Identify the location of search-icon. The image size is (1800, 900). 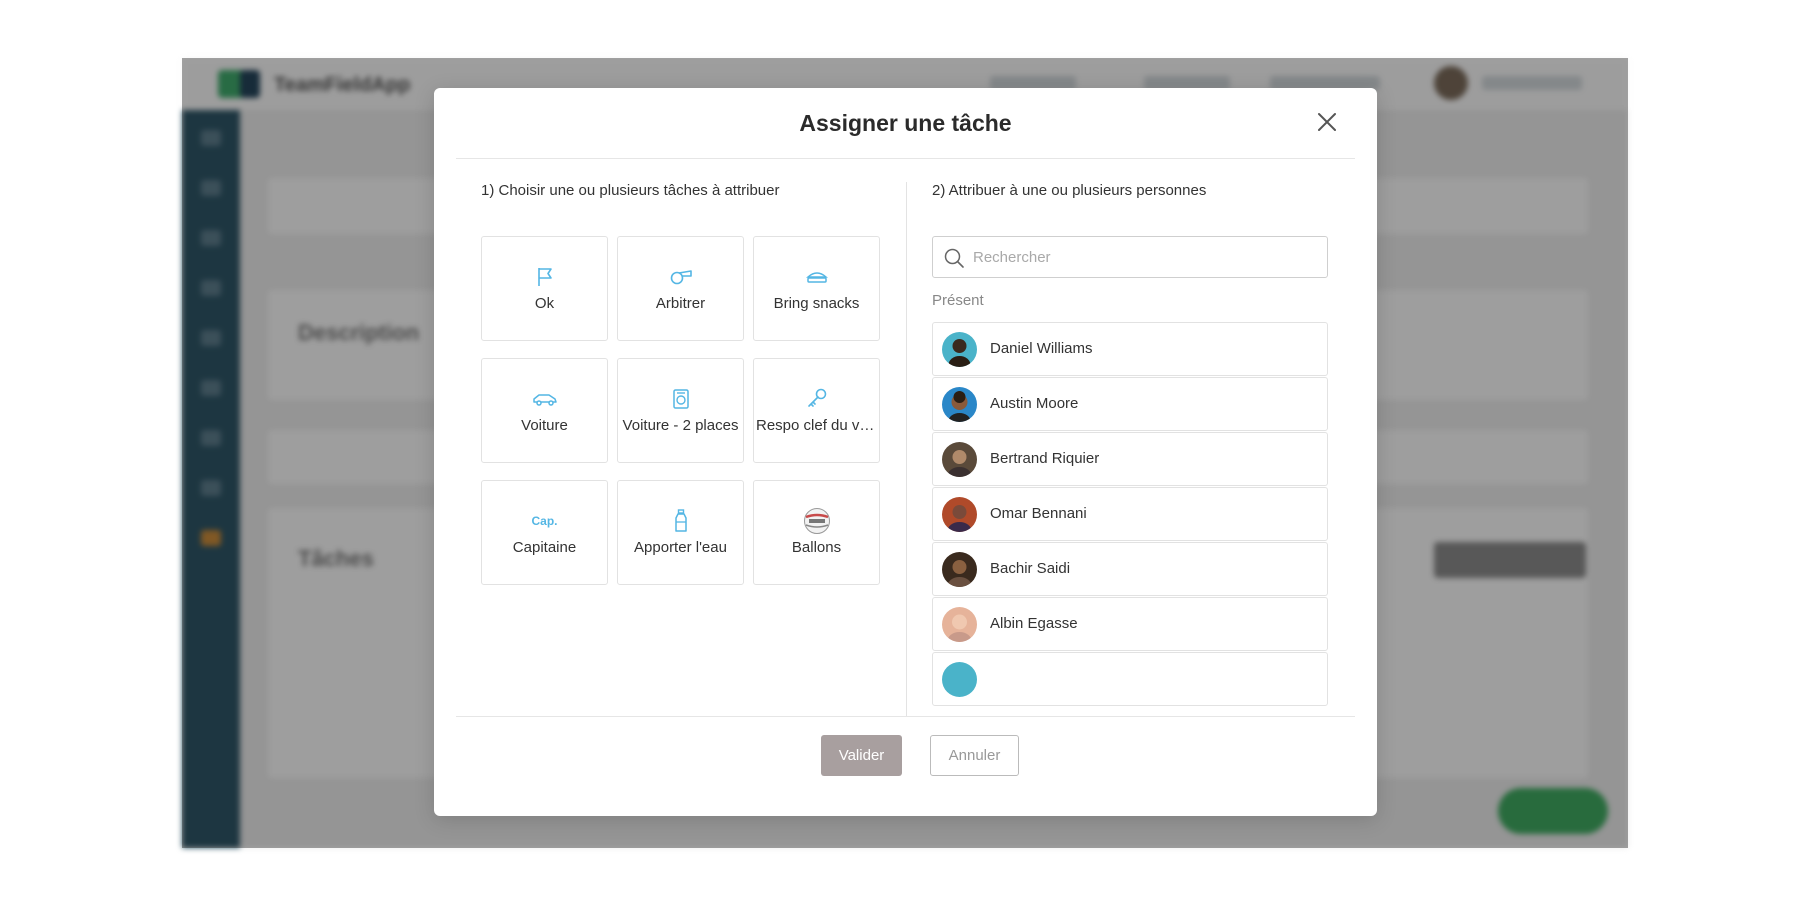
(954, 258).